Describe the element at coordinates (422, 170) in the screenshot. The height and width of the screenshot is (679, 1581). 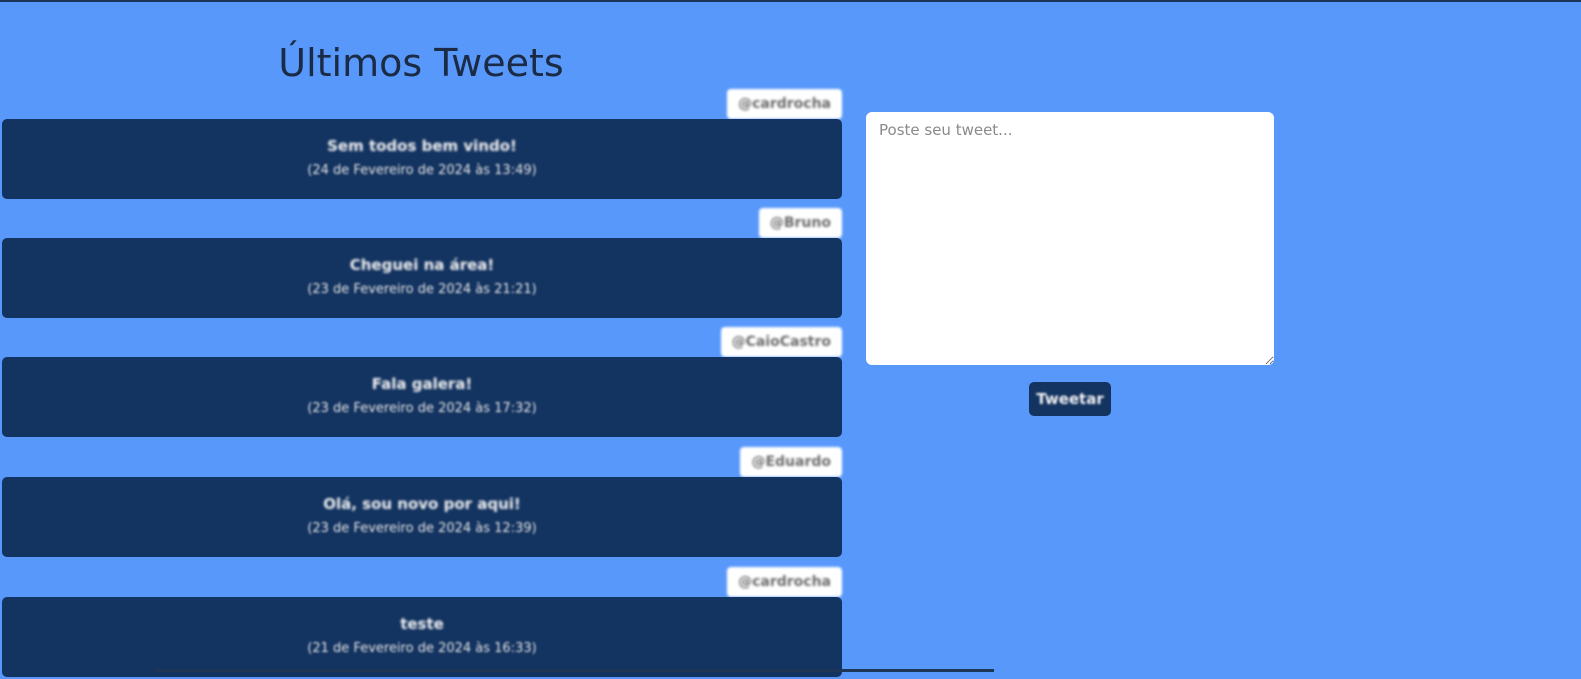
I see `tweet-date: (24 de Fevereiro de 2024 às 13:49)` at that location.